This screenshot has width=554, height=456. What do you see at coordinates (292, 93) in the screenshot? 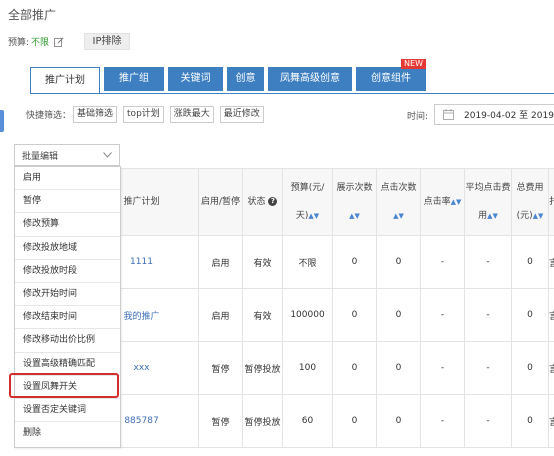
I see `tab-underline` at bounding box center [292, 93].